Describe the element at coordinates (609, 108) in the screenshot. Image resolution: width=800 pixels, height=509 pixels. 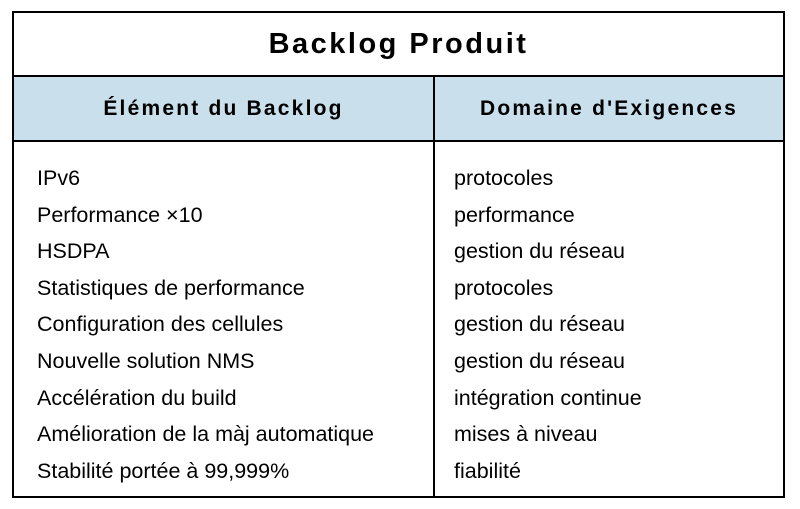
I see `column-header-requirement-domain: Domaine d'Exigences` at that location.